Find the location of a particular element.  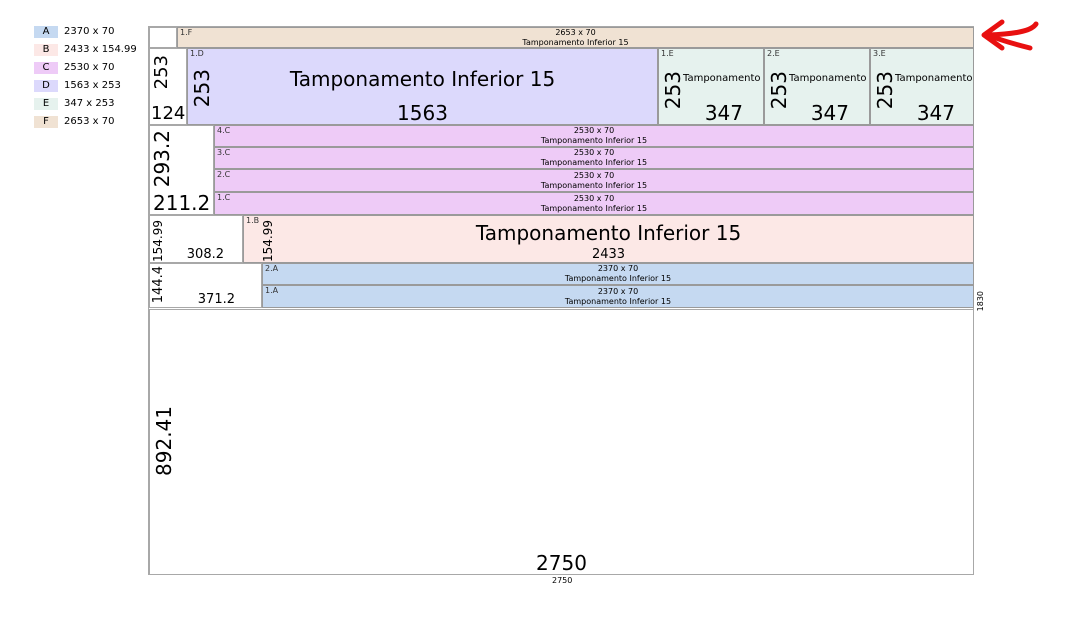

waste-height: 253 is located at coordinates (161, 72).